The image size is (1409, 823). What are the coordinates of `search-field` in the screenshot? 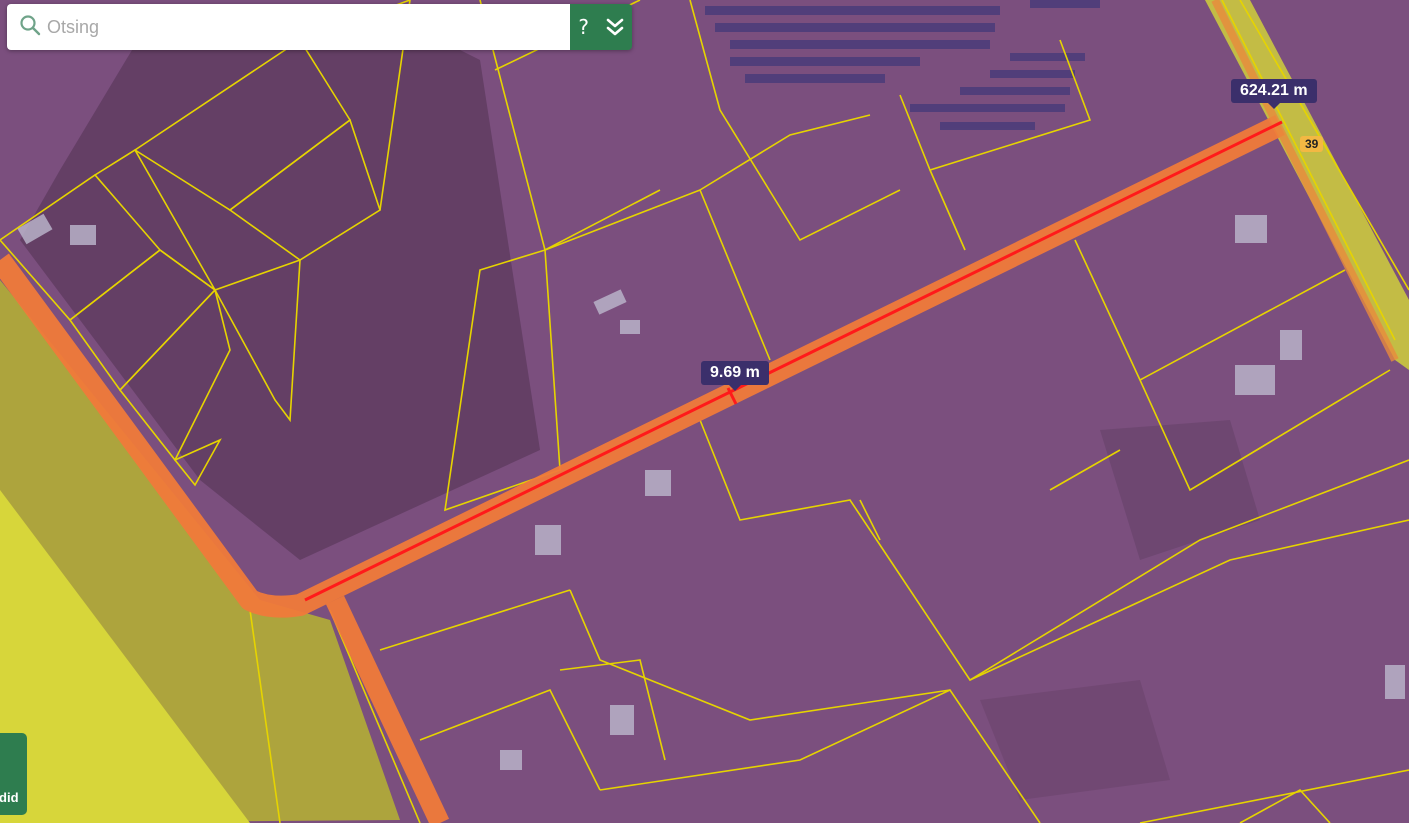 It's located at (288, 27).